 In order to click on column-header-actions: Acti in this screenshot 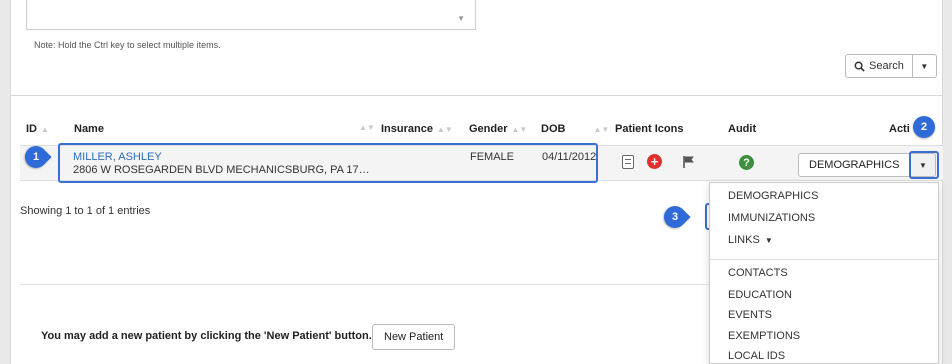, I will do `click(899, 129)`.